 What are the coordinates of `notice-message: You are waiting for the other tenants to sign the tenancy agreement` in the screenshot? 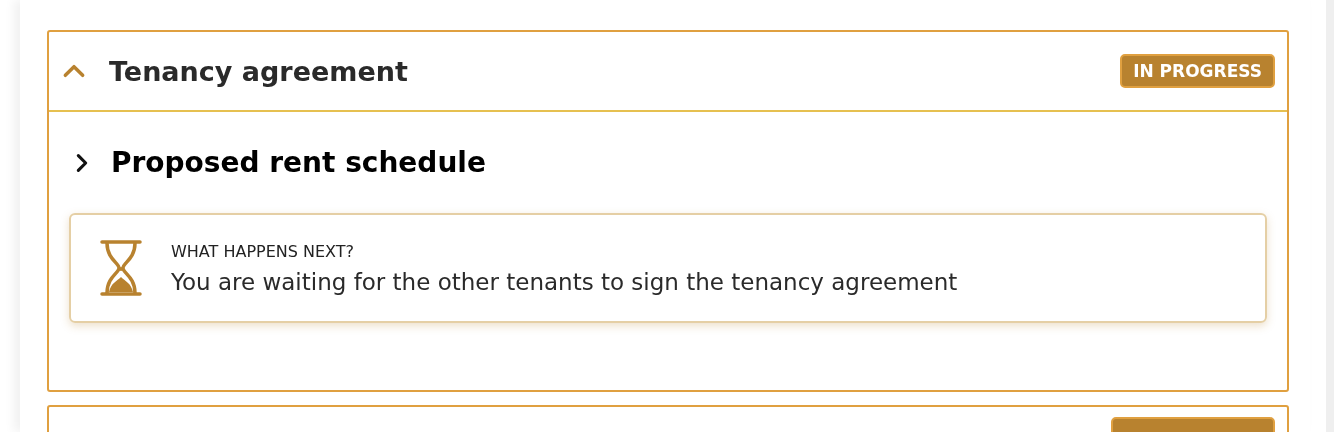 It's located at (564, 281).